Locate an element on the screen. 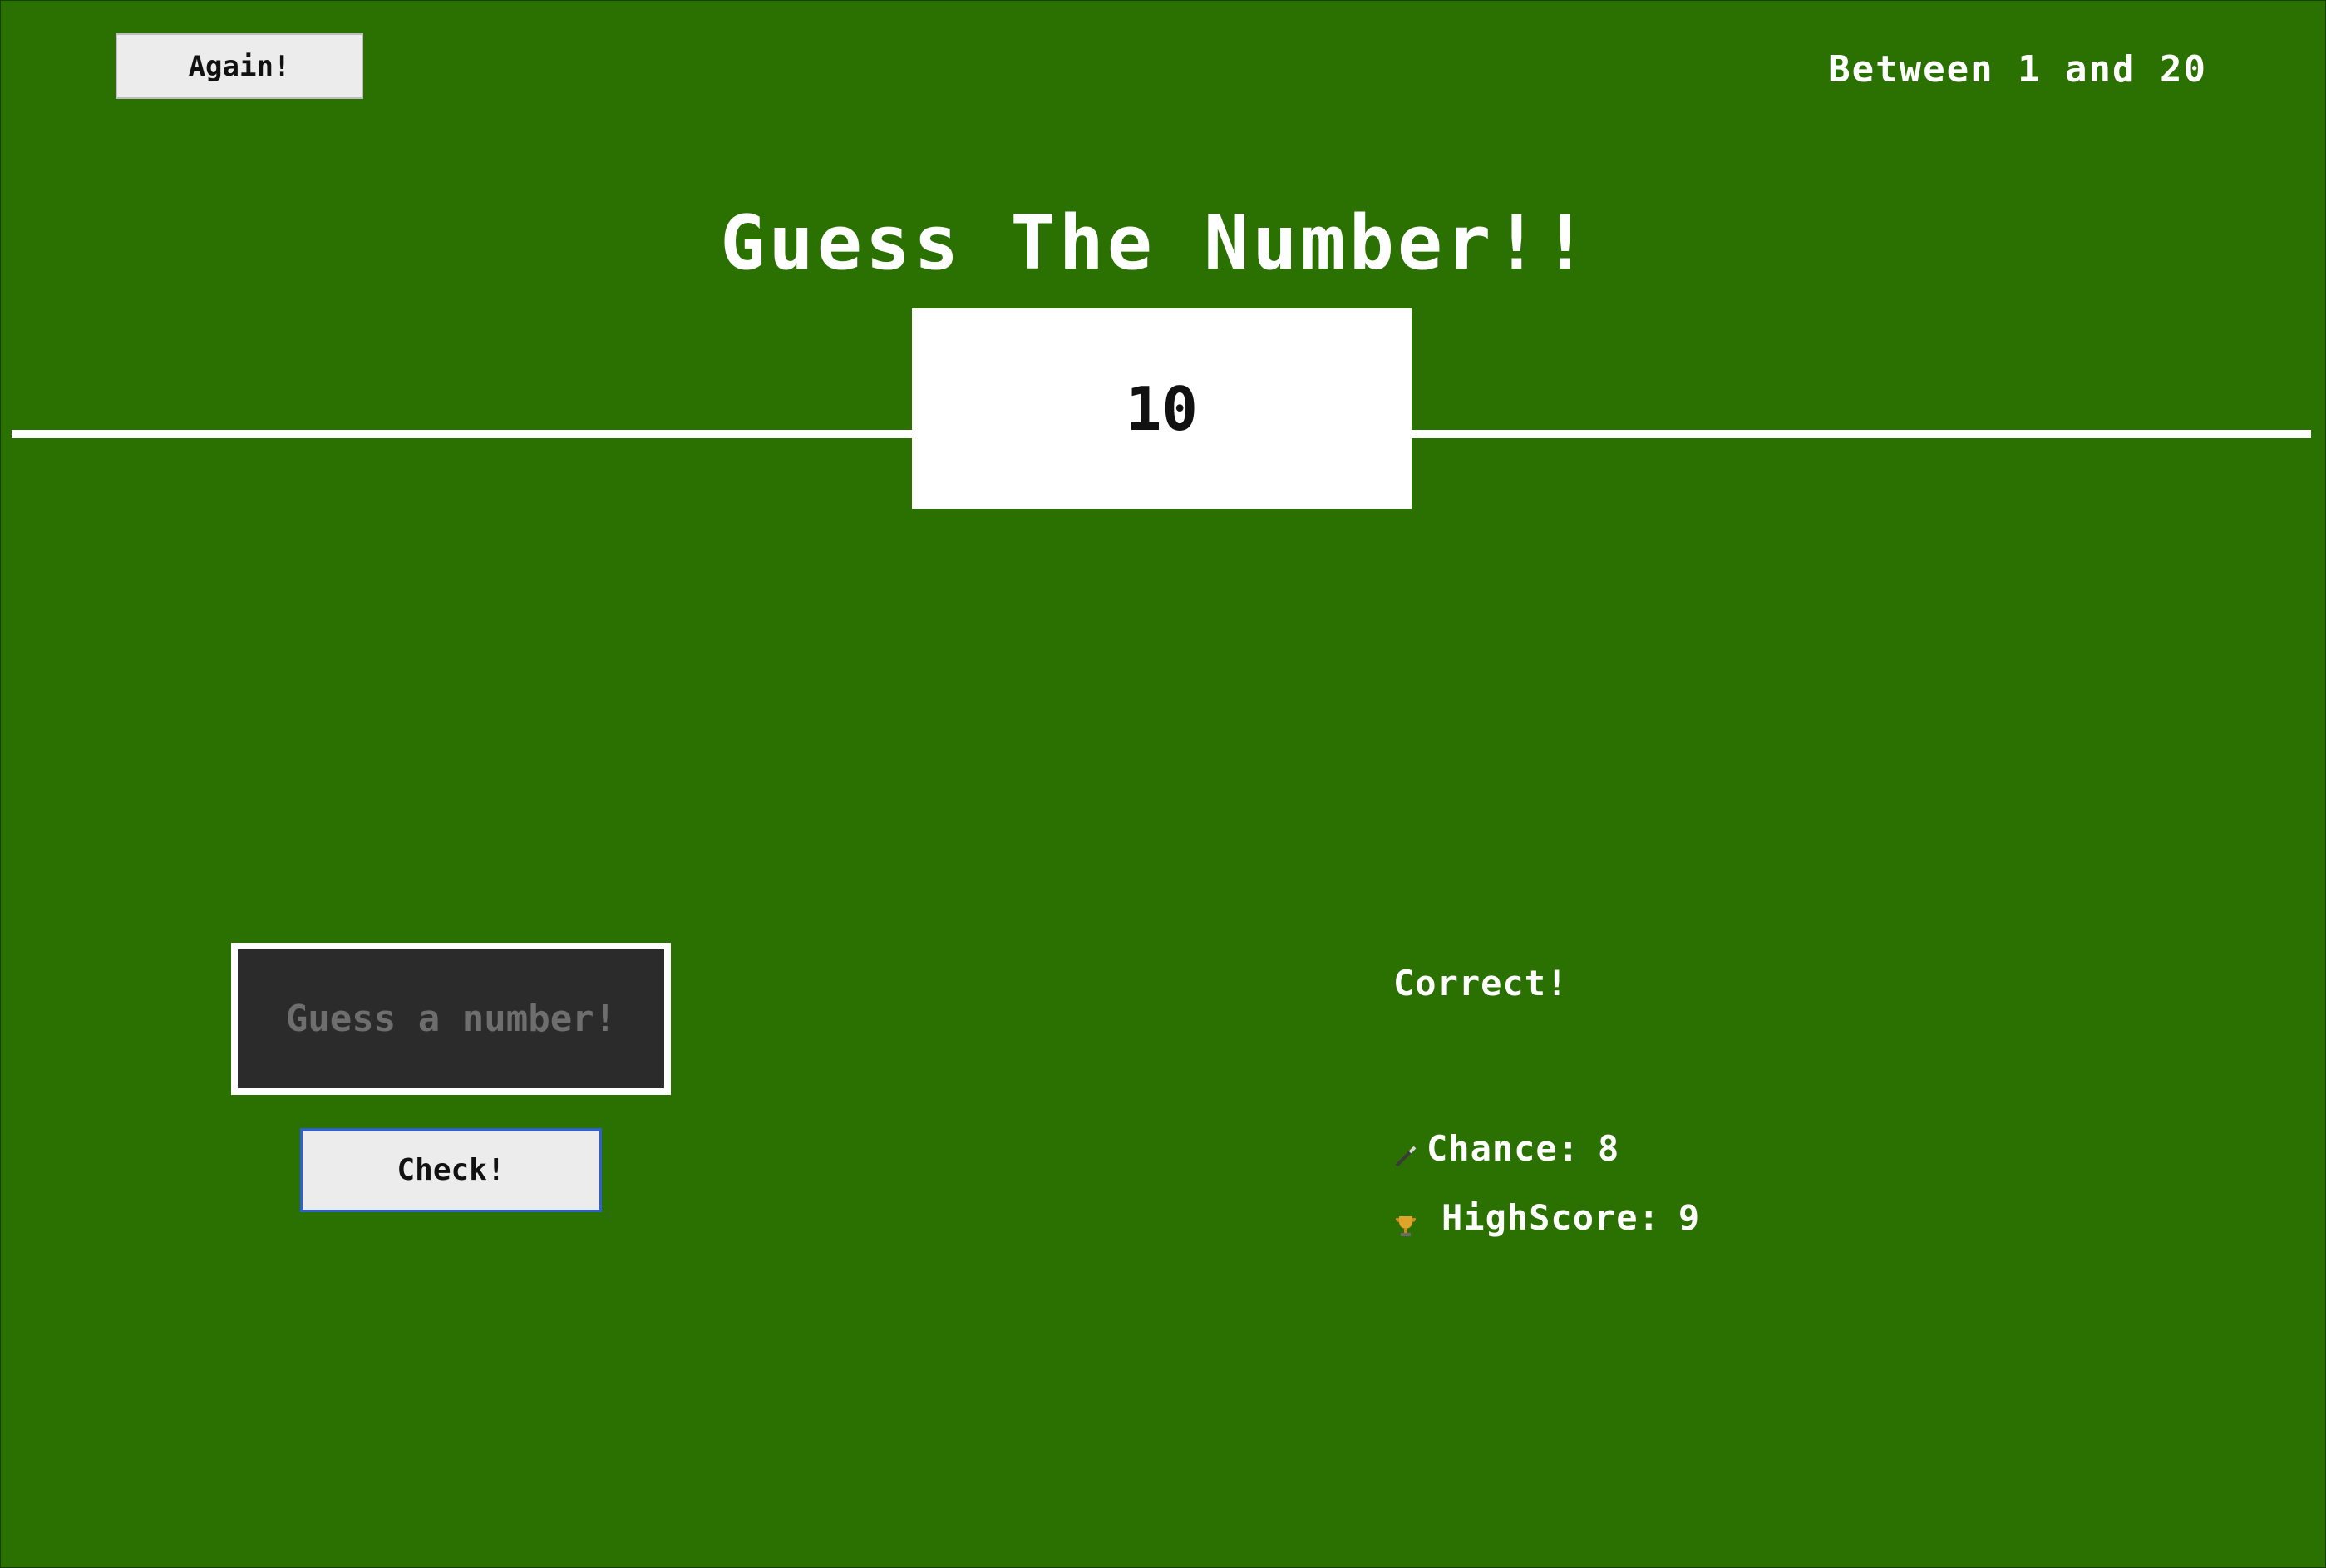 Image resolution: width=2326 pixels, height=1568 pixels. range-hint: Between 1 and 20 is located at coordinates (2017, 69).